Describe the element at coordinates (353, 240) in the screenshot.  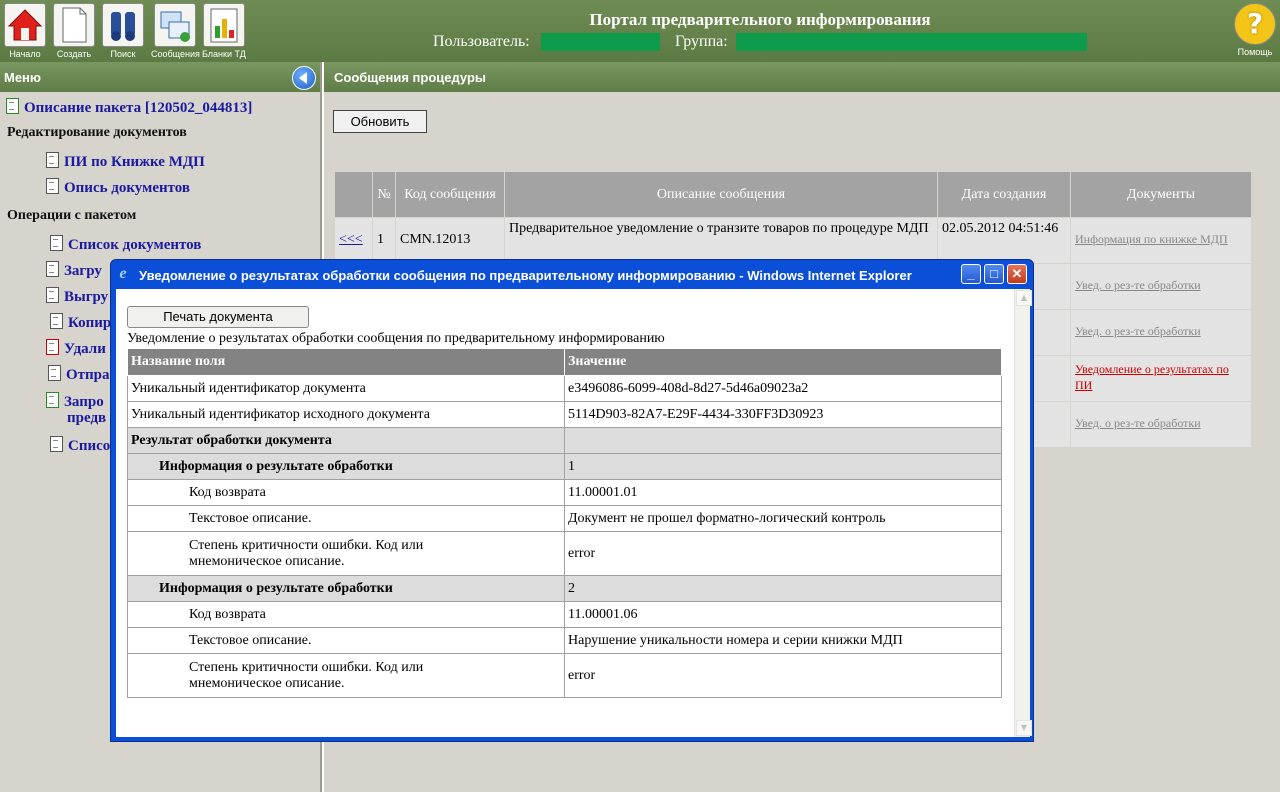
I see `row-nav-link: <<<` at that location.